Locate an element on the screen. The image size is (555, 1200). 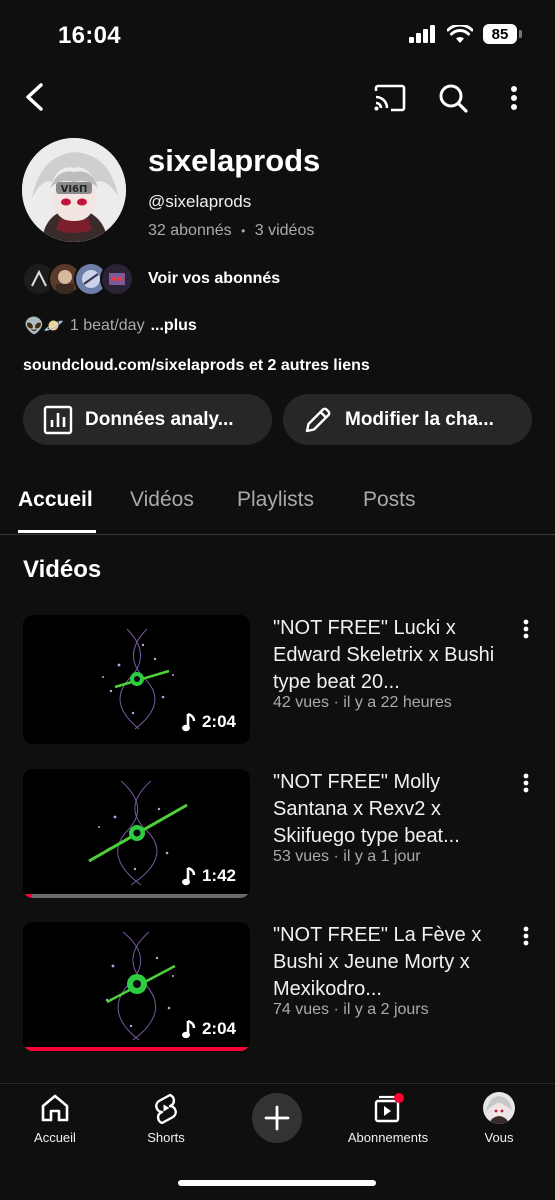
tab-home: Accueil is located at coordinates (55, 500).